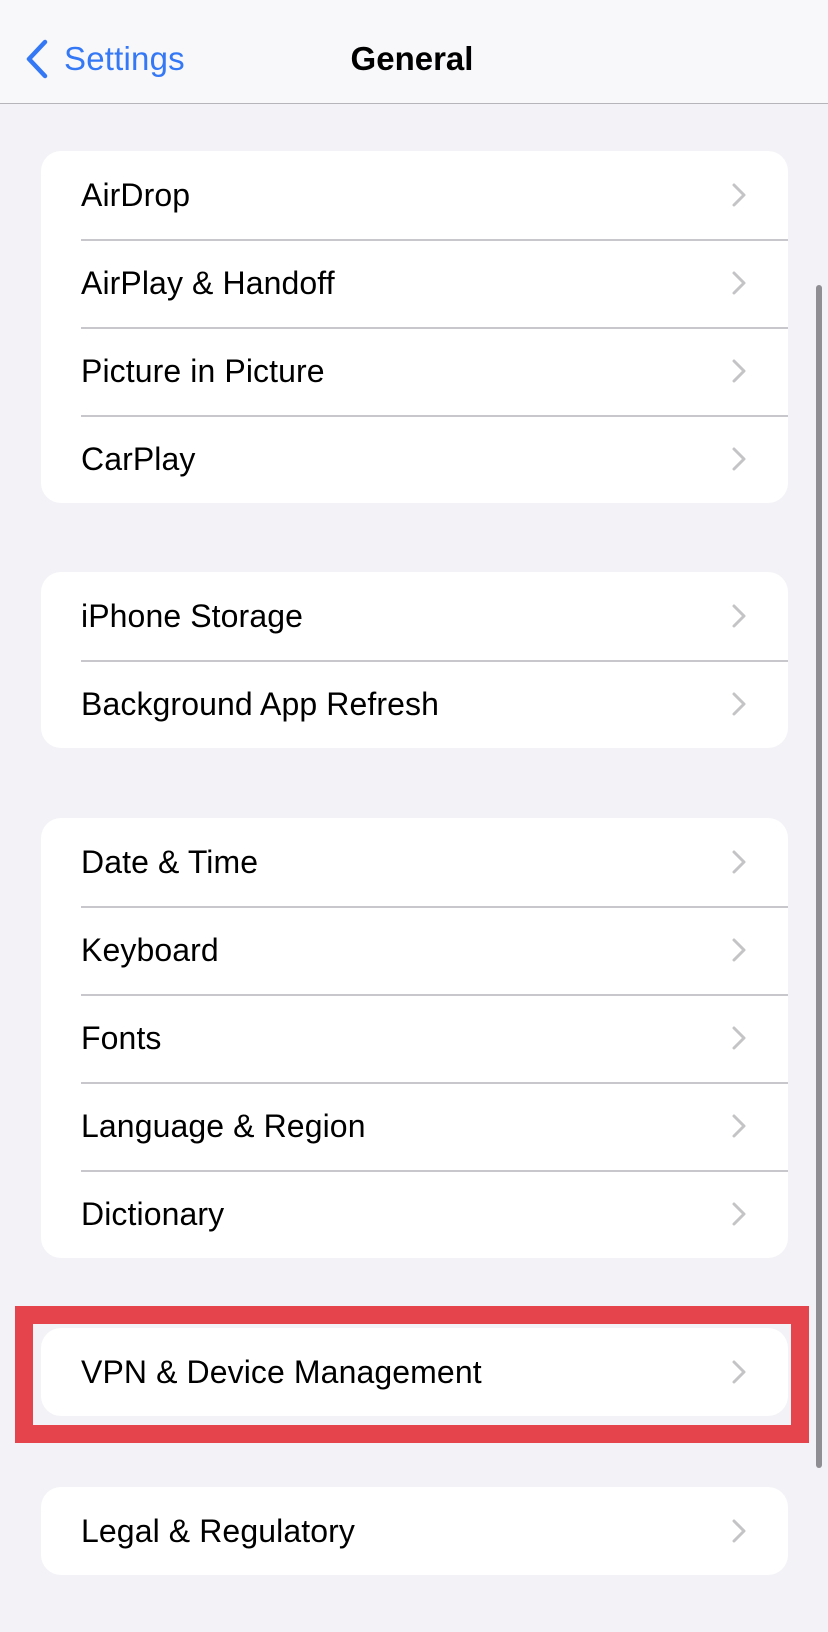  I want to click on list-item-label: CarPlay, so click(138, 458).